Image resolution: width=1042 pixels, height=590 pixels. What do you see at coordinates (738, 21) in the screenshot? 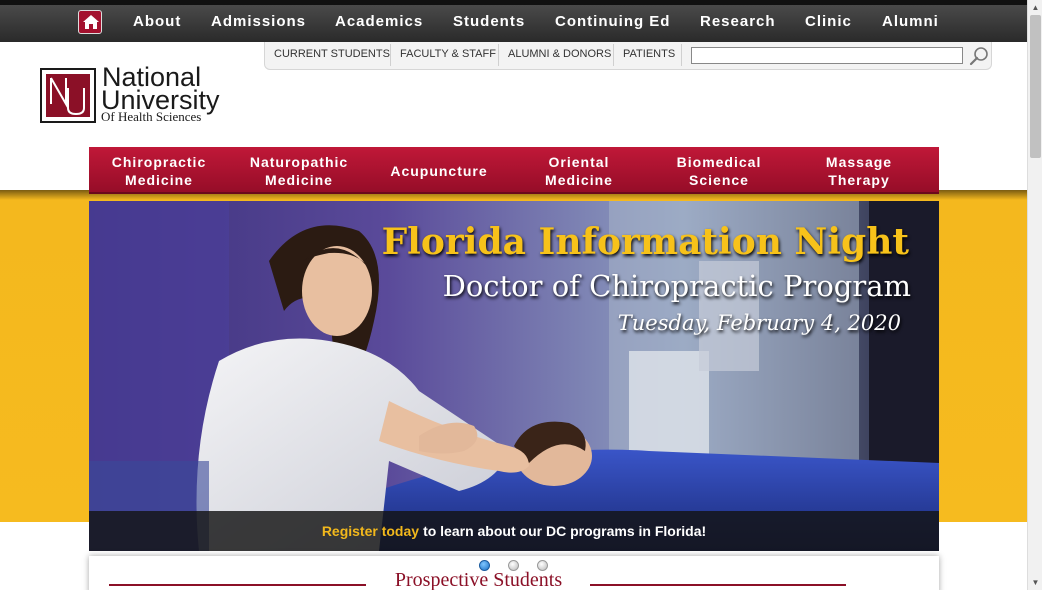
I see `nav-research: Research` at bounding box center [738, 21].